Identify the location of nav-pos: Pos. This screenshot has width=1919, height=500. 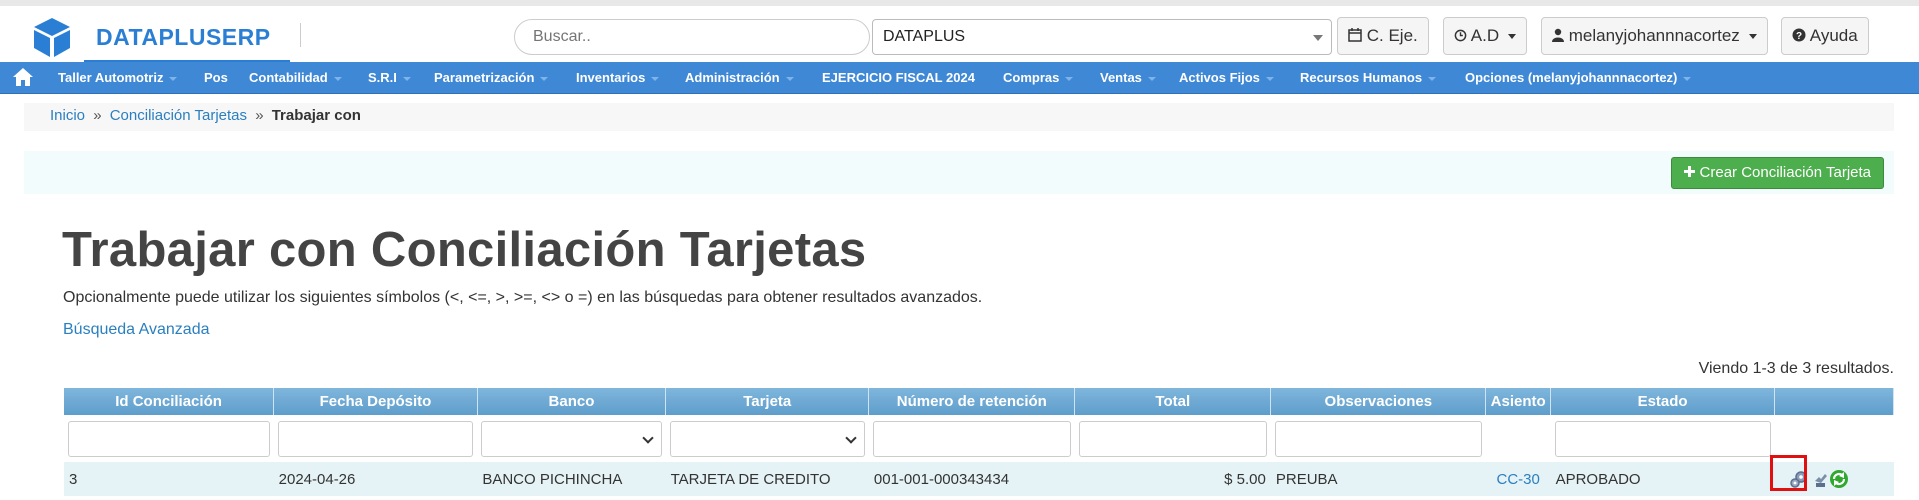
(216, 77).